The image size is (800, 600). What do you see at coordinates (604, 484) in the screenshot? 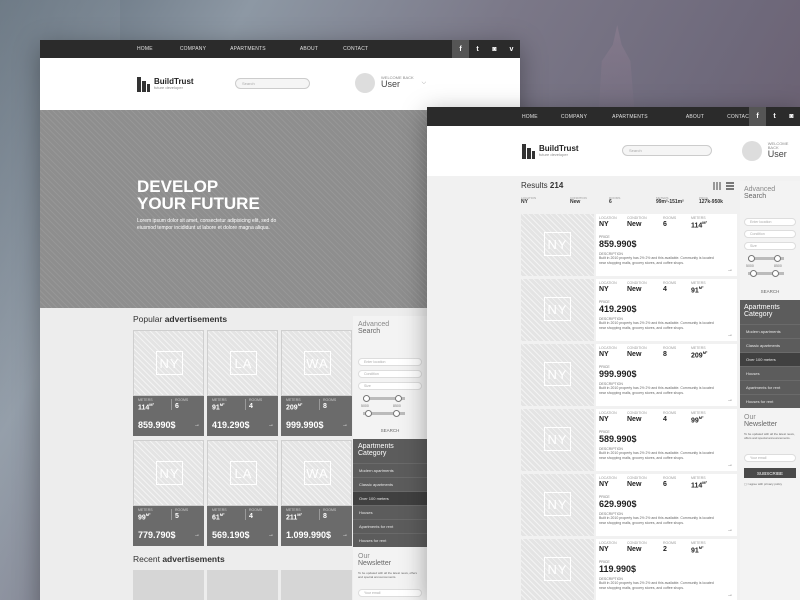
I see `location-value: NY` at bounding box center [604, 484].